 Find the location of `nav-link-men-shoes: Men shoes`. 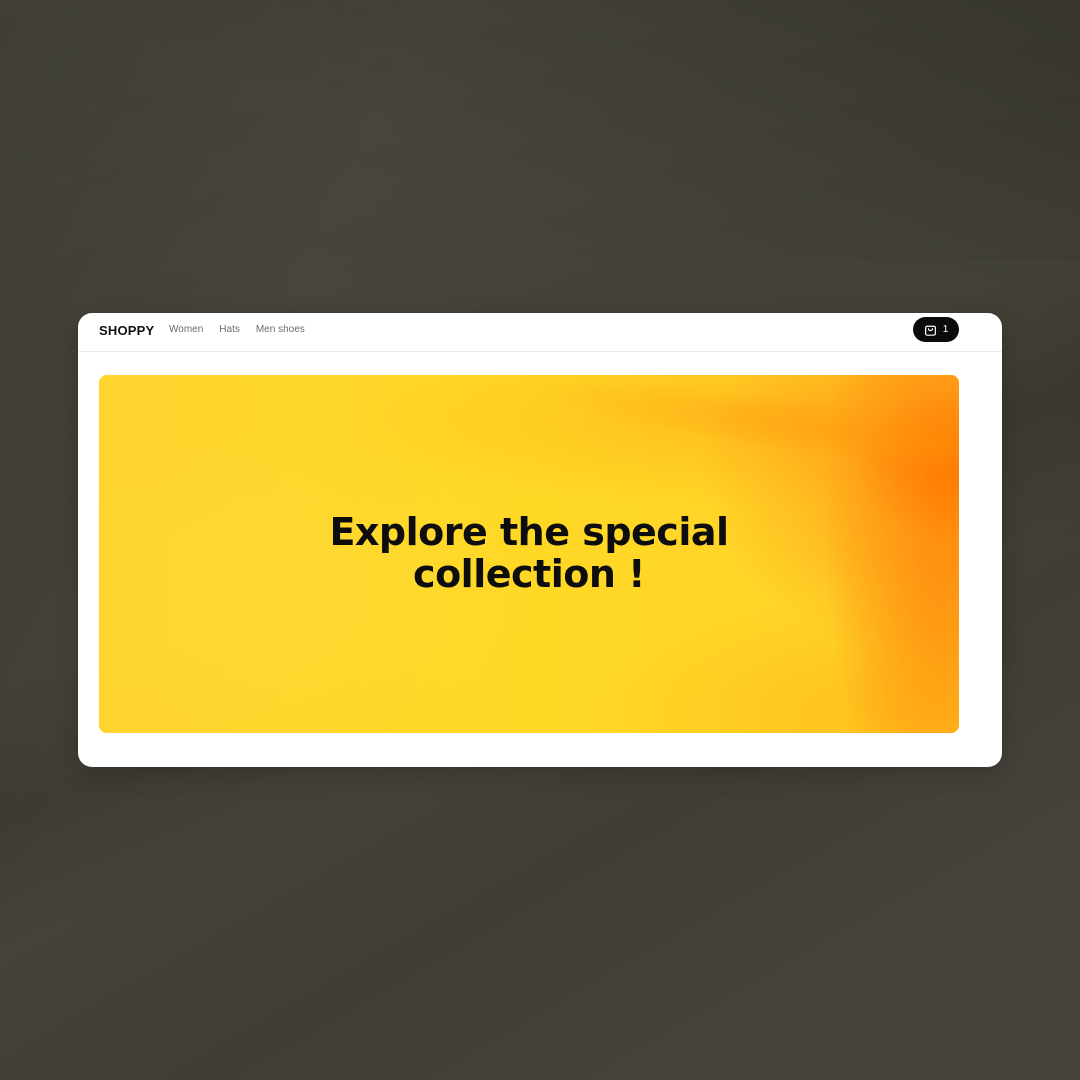

nav-link-men-shoes: Men shoes is located at coordinates (280, 329).